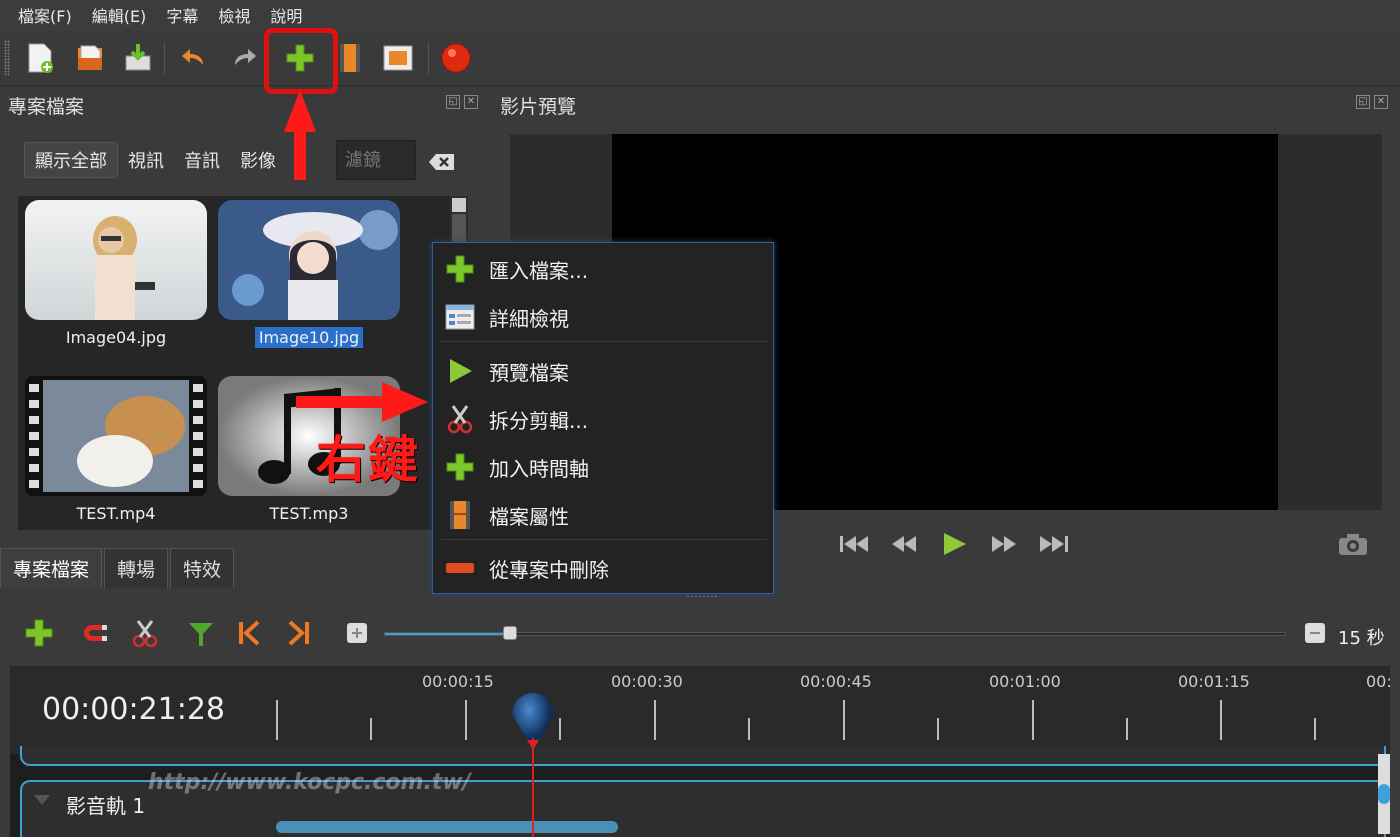 Image resolution: width=1400 pixels, height=837 pixels. What do you see at coordinates (116, 273) in the screenshot?
I see `file-item: Image04.jpg` at bounding box center [116, 273].